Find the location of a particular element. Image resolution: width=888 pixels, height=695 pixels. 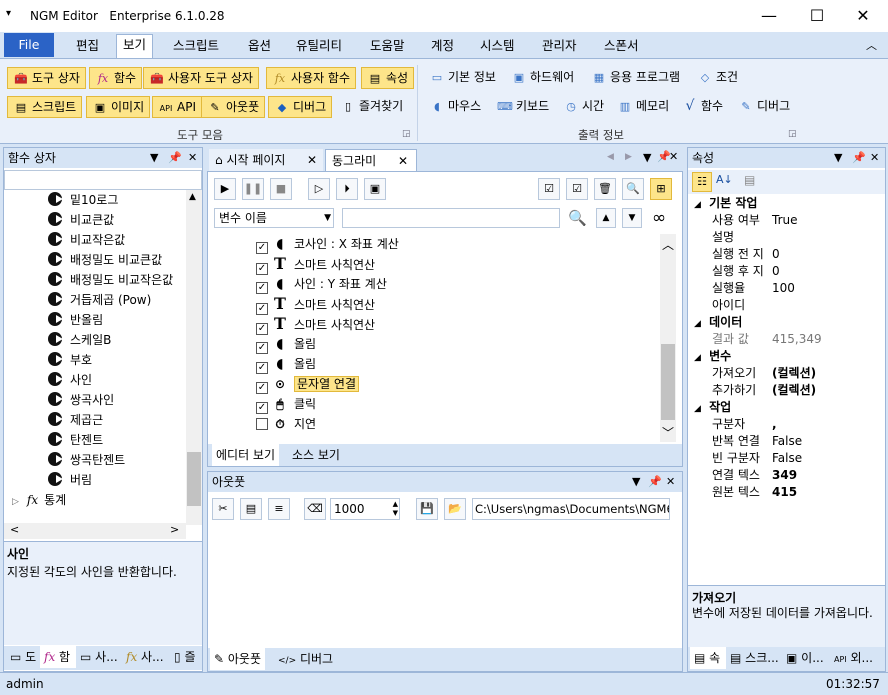

api-button: API API is located at coordinates (177, 107).